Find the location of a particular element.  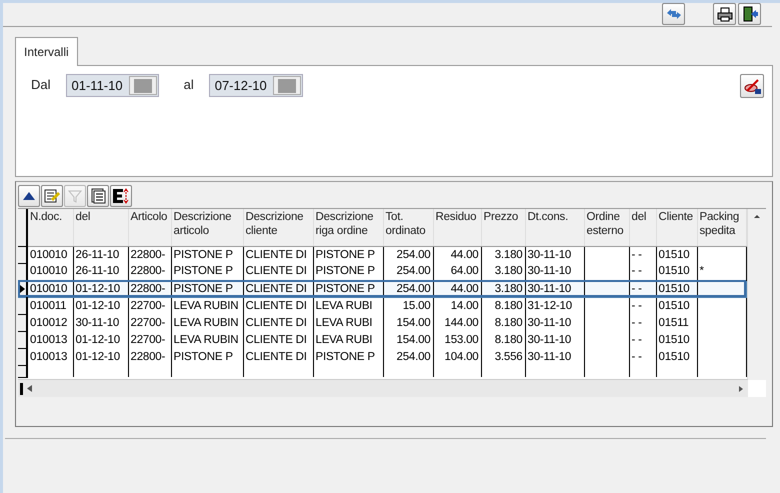

table-row: 010010 26-11-10 22800- PISTONE P CLIENTE DI PISTONE P 254.00 44.00 3.180 30-11-10 - - 01510 is located at coordinates (382, 254).